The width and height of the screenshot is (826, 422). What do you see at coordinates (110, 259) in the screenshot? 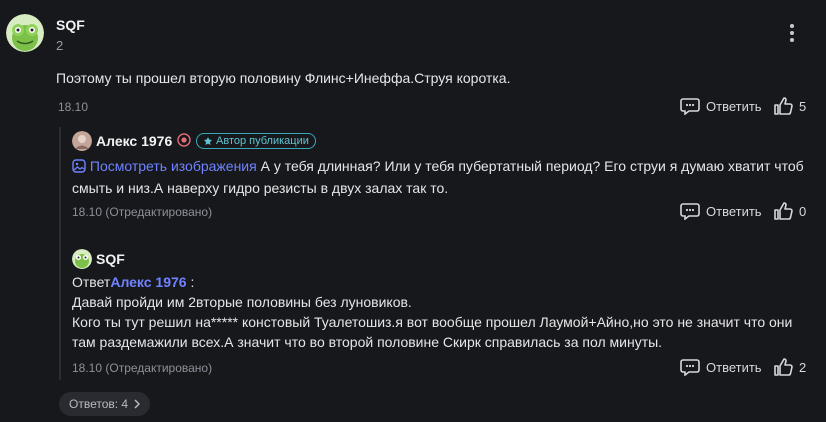
I see `reply2-author-name: SQF` at bounding box center [110, 259].